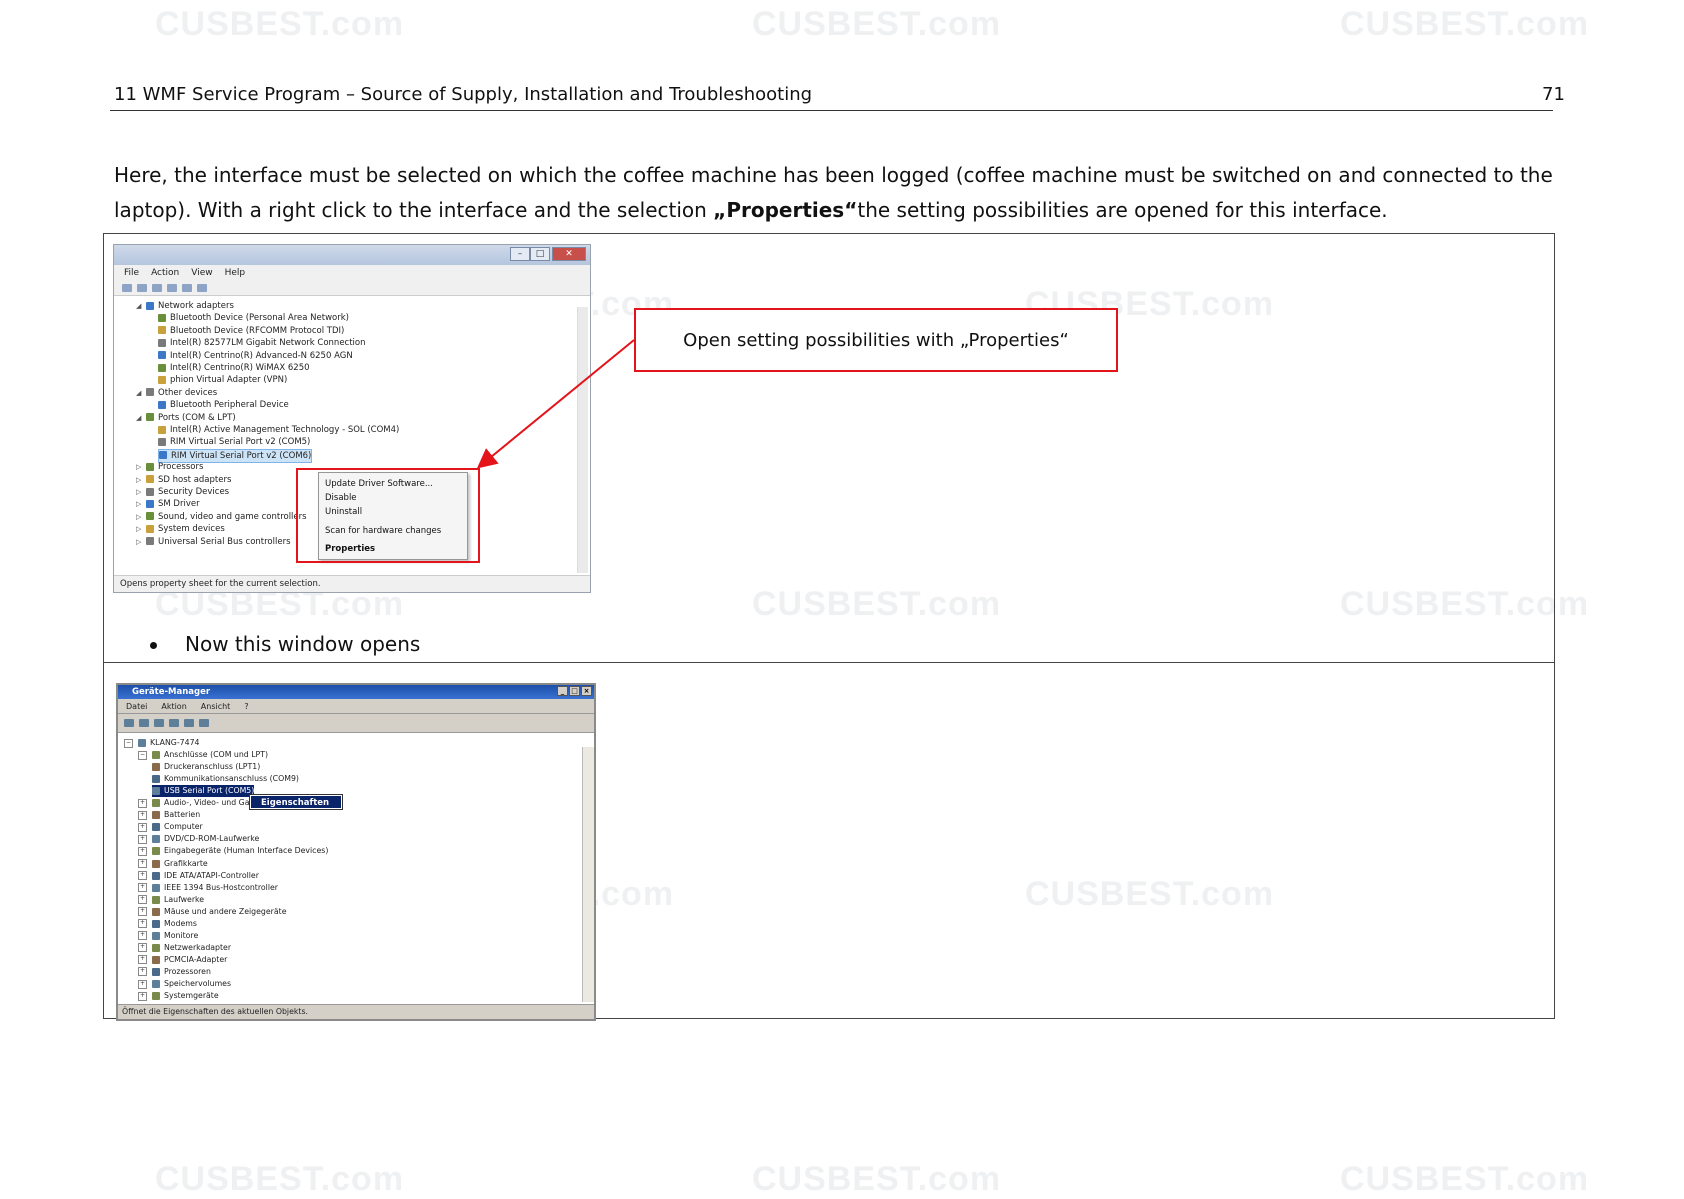 This screenshot has width=1684, height=1199. What do you see at coordinates (180, 529) in the screenshot?
I see `device-tree-row: ▷ System devices` at bounding box center [180, 529].